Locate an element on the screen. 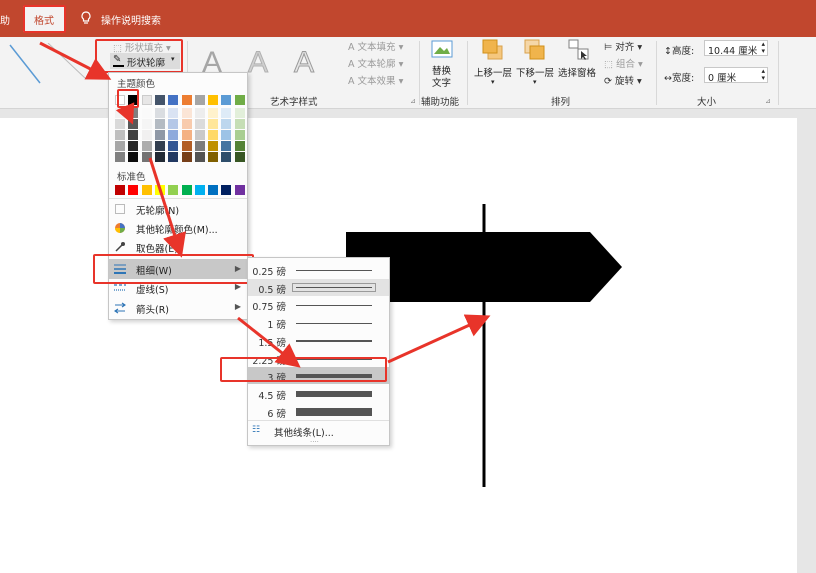 This screenshot has height=573, width=816. alt-text-button: 替换 文字 is located at coordinates (443, 65).